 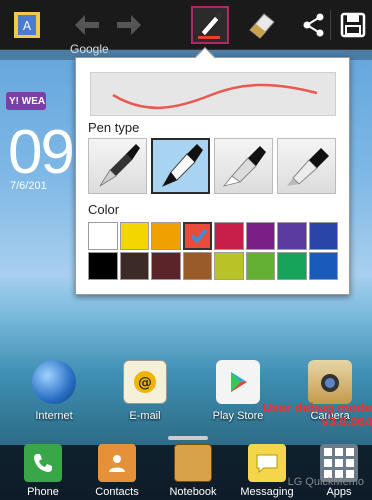 What do you see at coordinates (43, 492) in the screenshot?
I see `dock-phone-label: Phone` at bounding box center [43, 492].